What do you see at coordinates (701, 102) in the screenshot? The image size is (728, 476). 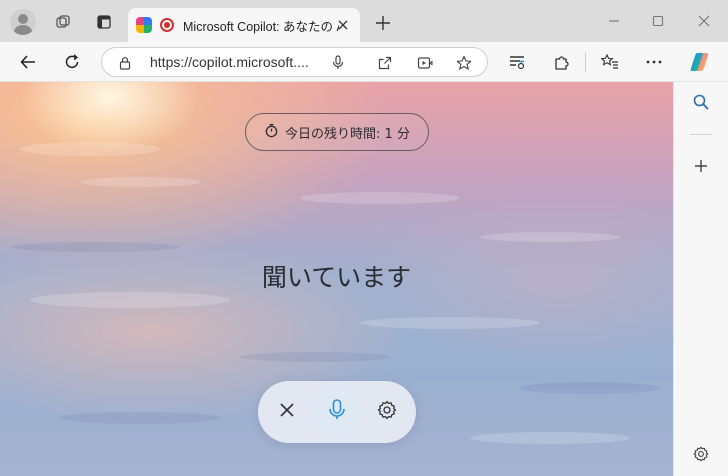 I see `search-icon` at bounding box center [701, 102].